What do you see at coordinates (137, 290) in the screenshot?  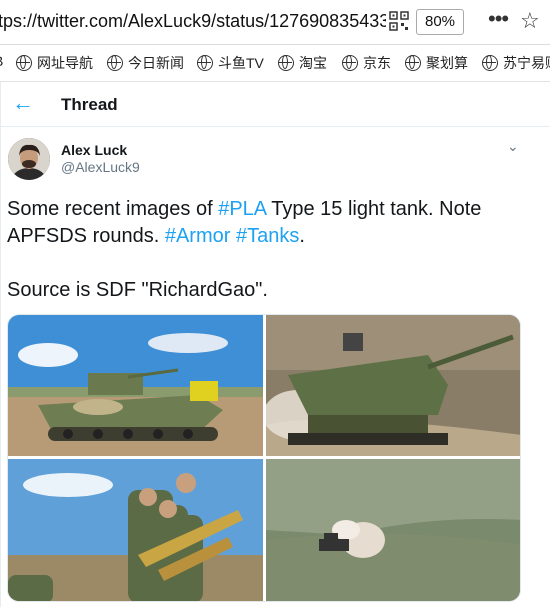 I see `tweet-source-line: Source is SDF "RichardGao".` at bounding box center [137, 290].